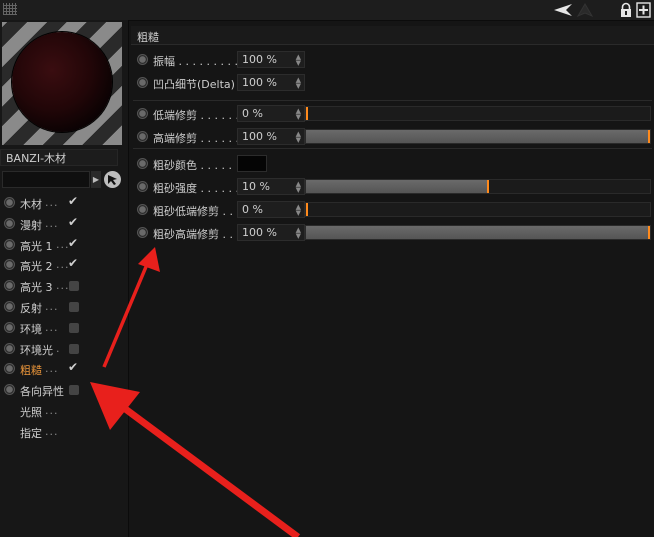 The height and width of the screenshot is (537, 654). Describe the element at coordinates (10, 9) in the screenshot. I see `panel-grip-icon` at that location.